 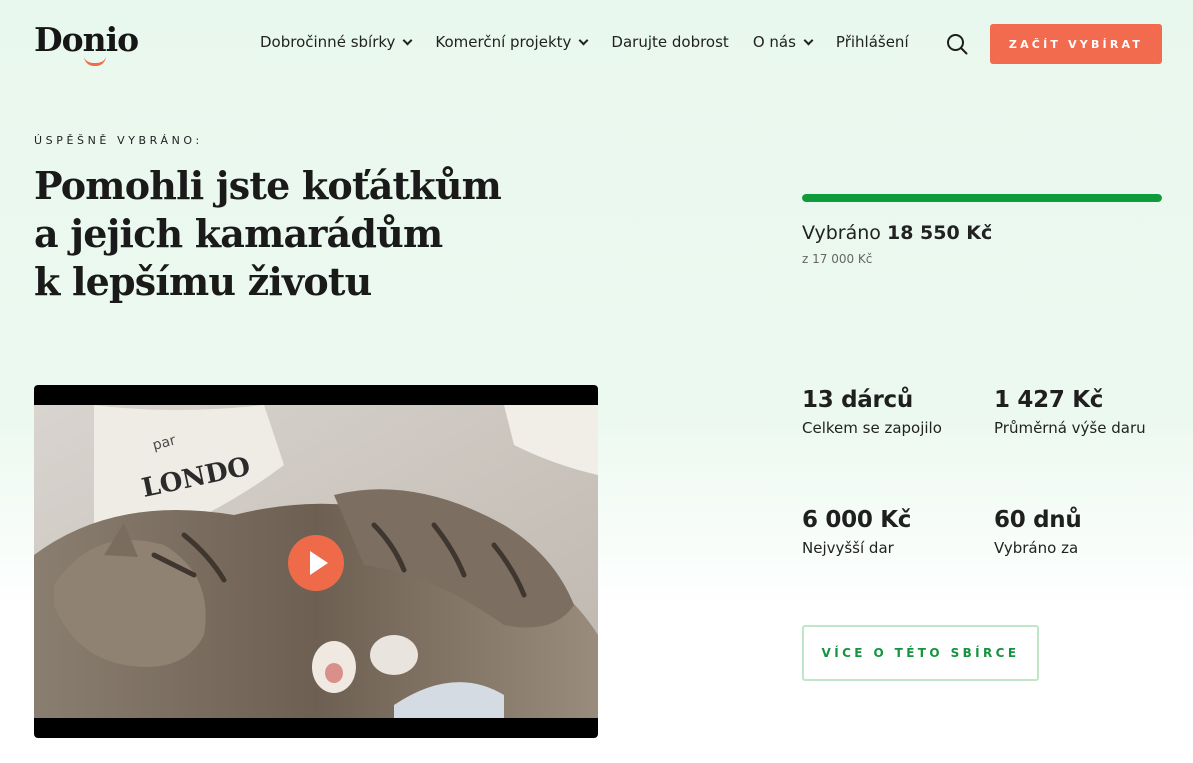 I want to click on logo: Donio, so click(x=86, y=39).